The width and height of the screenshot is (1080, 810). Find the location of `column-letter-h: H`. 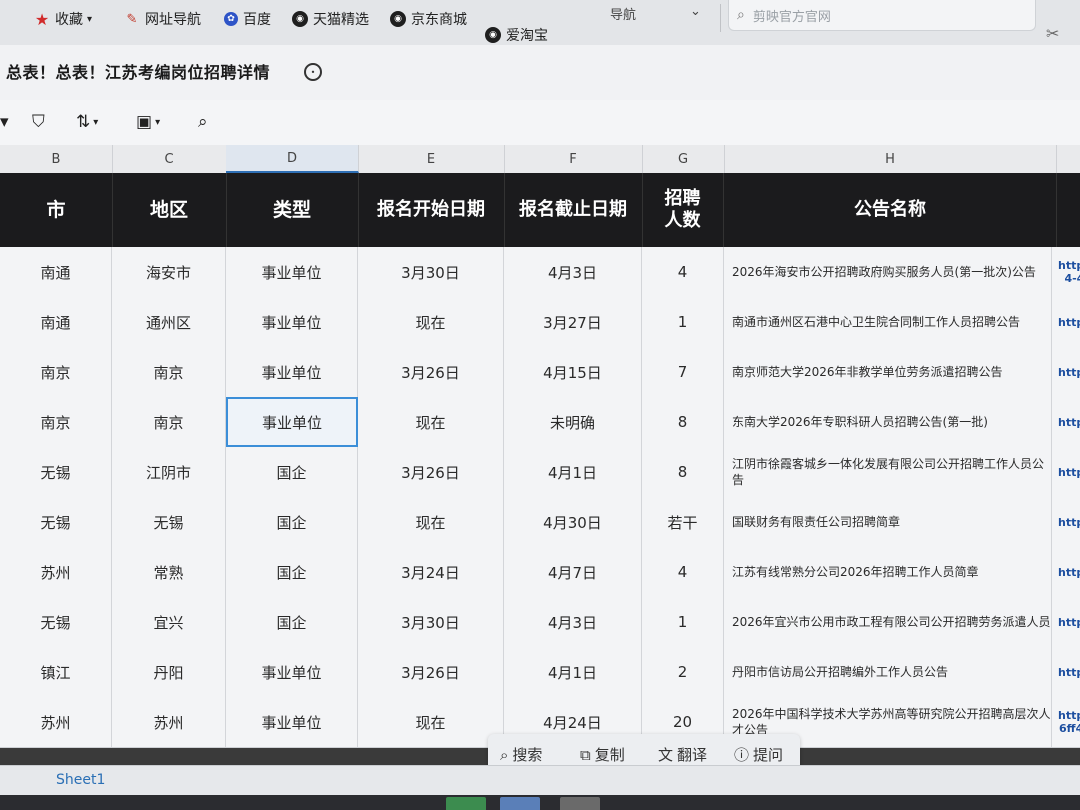

column-letter-h: H is located at coordinates (890, 159).